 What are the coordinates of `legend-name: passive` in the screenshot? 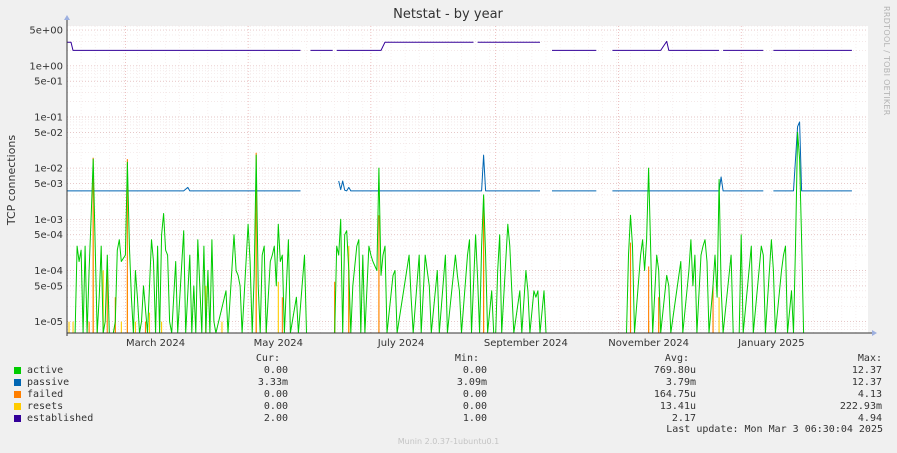 It's located at (48, 382).